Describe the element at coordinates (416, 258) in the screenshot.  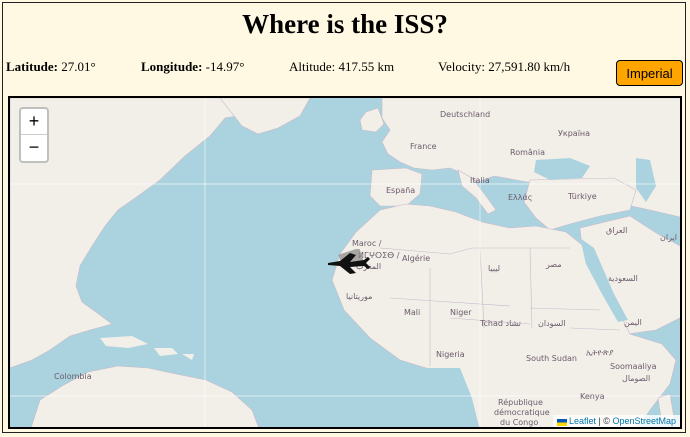
I see `label-algerie: Algérie` at that location.